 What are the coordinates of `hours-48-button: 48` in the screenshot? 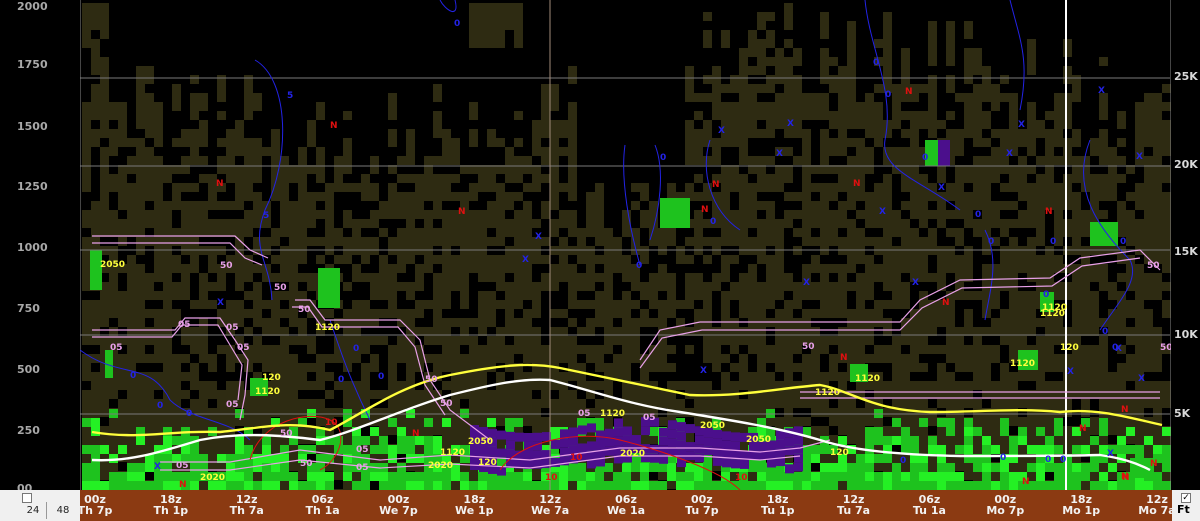 It's located at (63, 510).